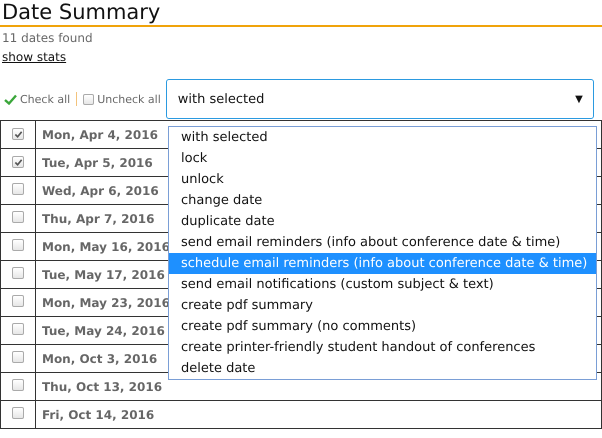 Image resolution: width=602 pixels, height=438 pixels. I want to click on menu-option: send email reminders (info about conference date & time), so click(382, 242).